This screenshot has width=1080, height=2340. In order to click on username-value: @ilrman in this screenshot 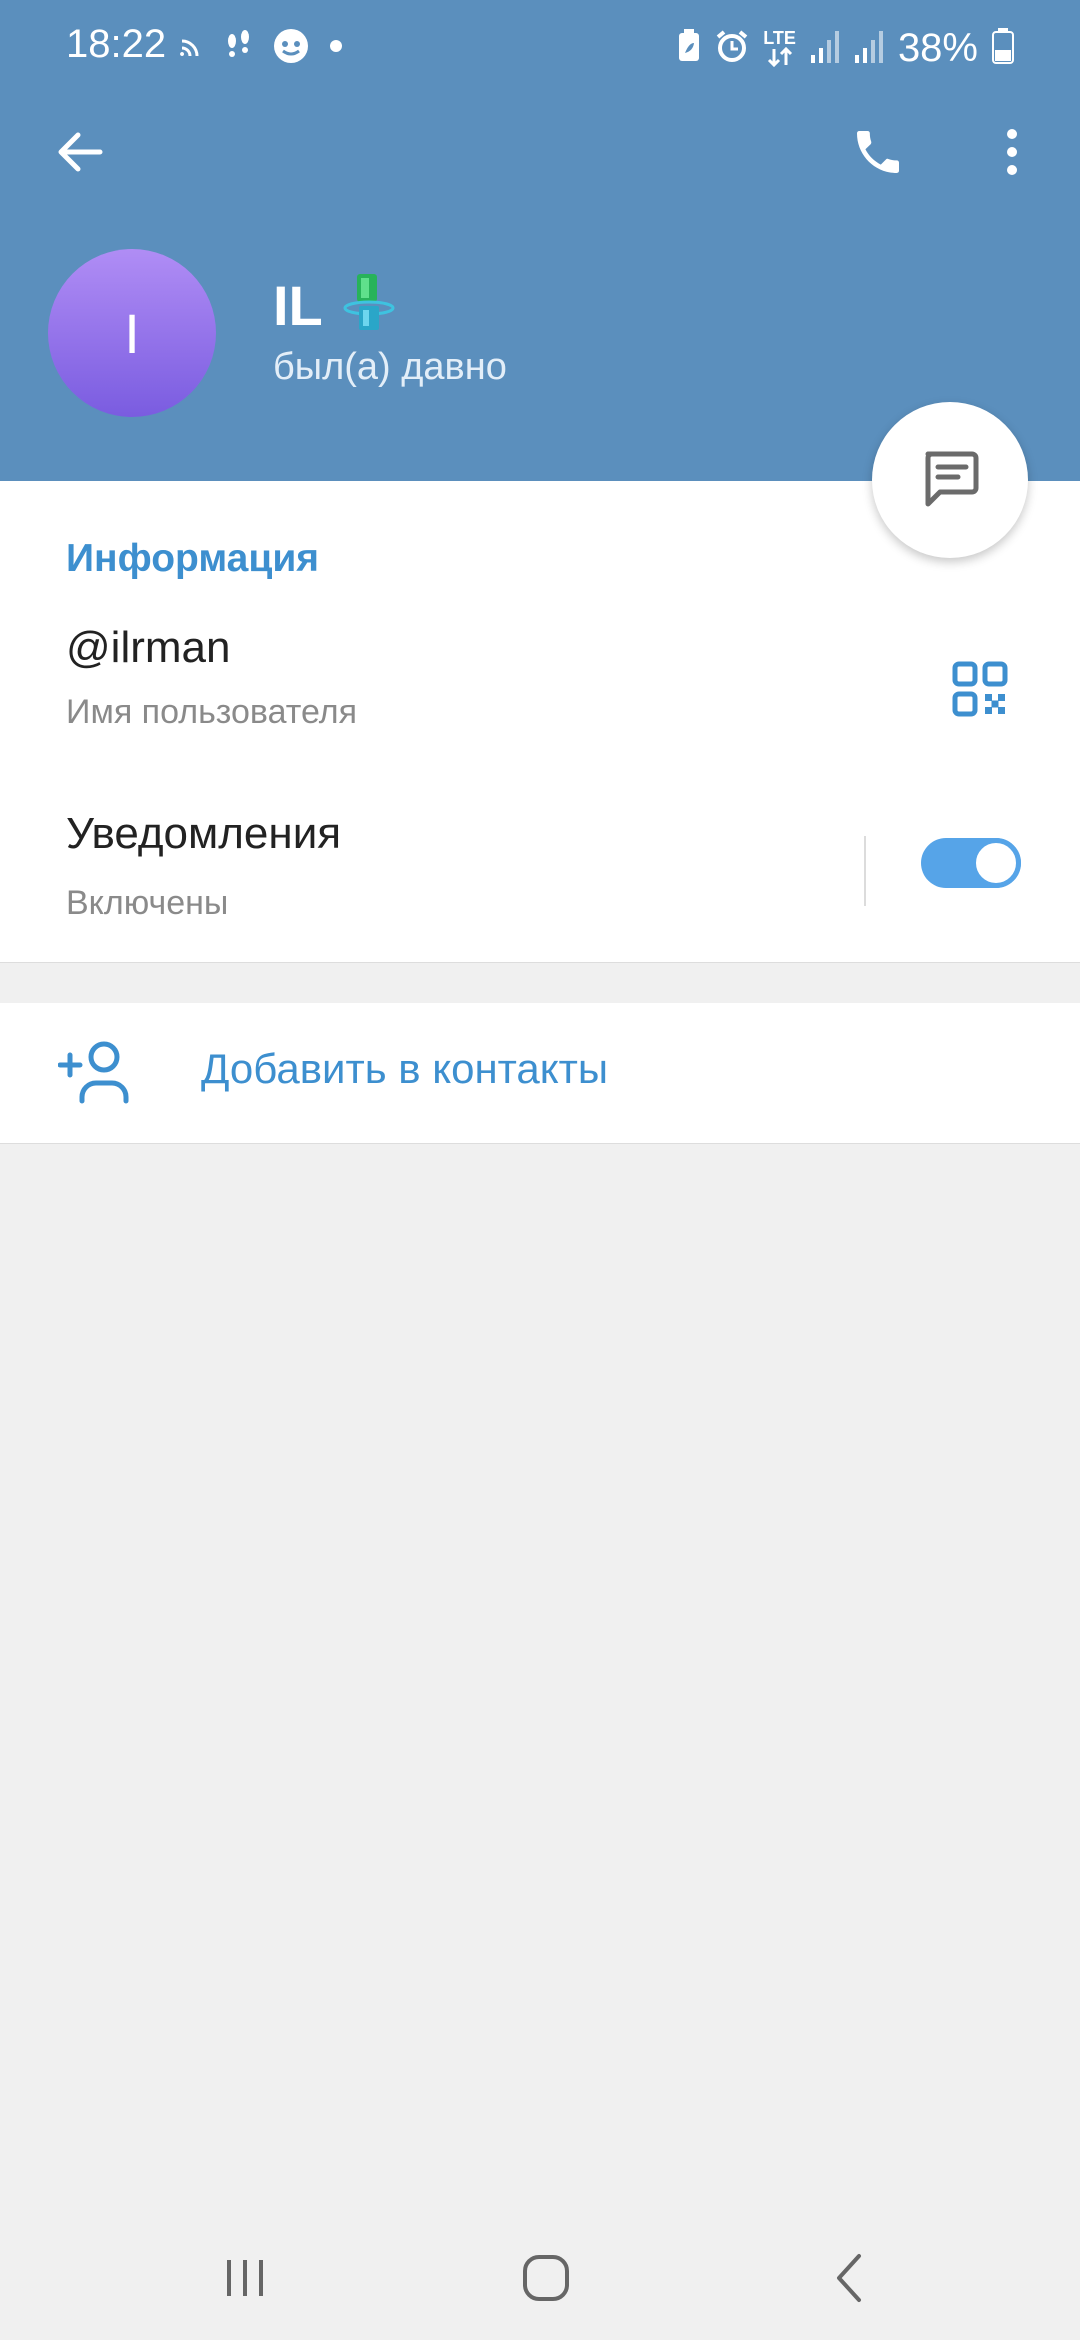, I will do `click(148, 648)`.